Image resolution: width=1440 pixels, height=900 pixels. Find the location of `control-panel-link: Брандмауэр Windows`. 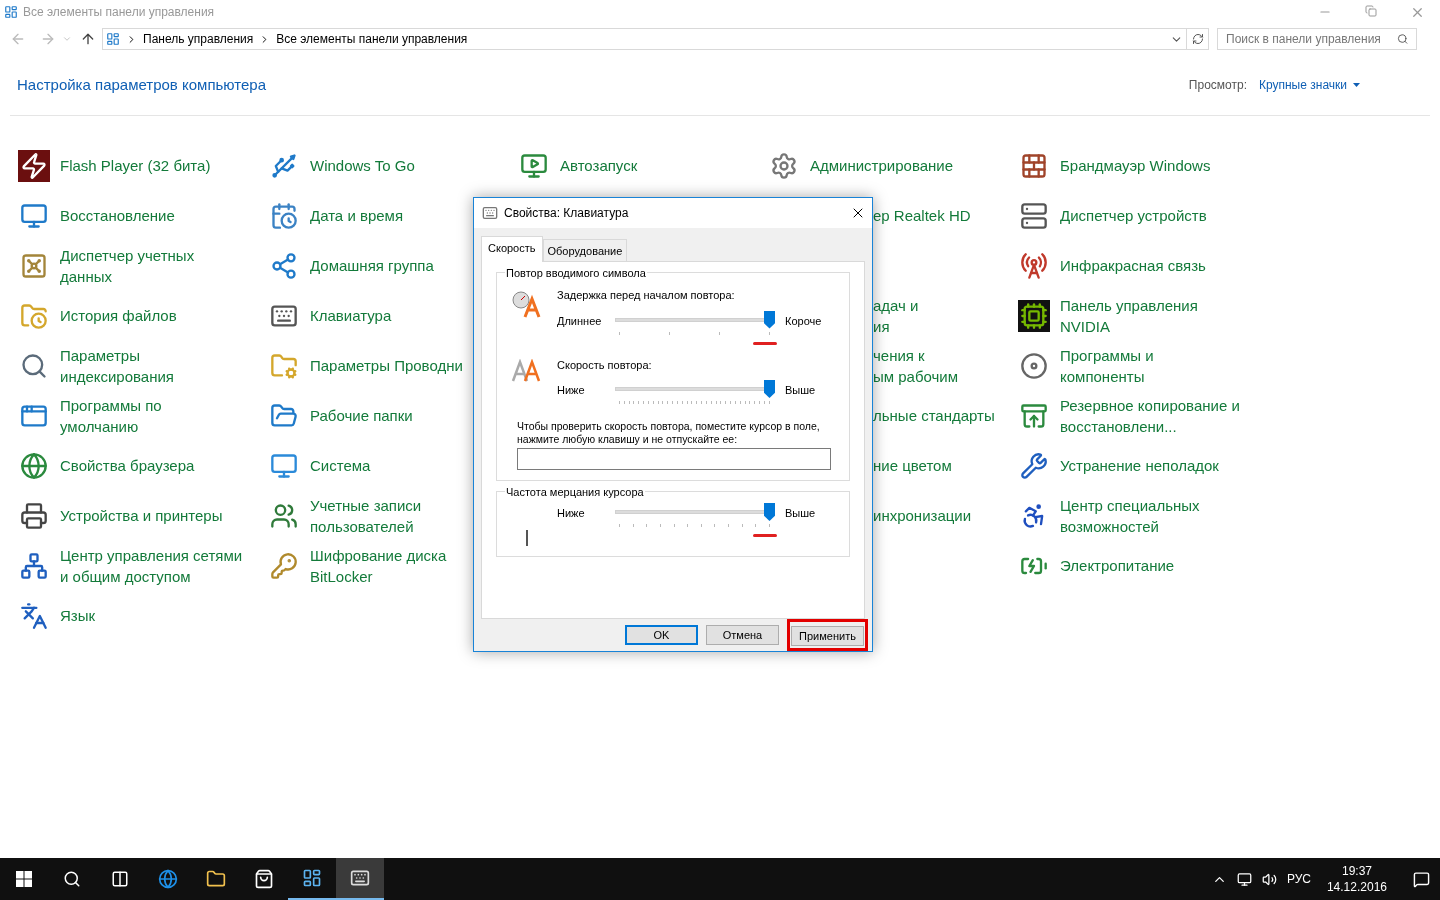

control-panel-link: Брандмауэр Windows is located at coordinates (1135, 165).